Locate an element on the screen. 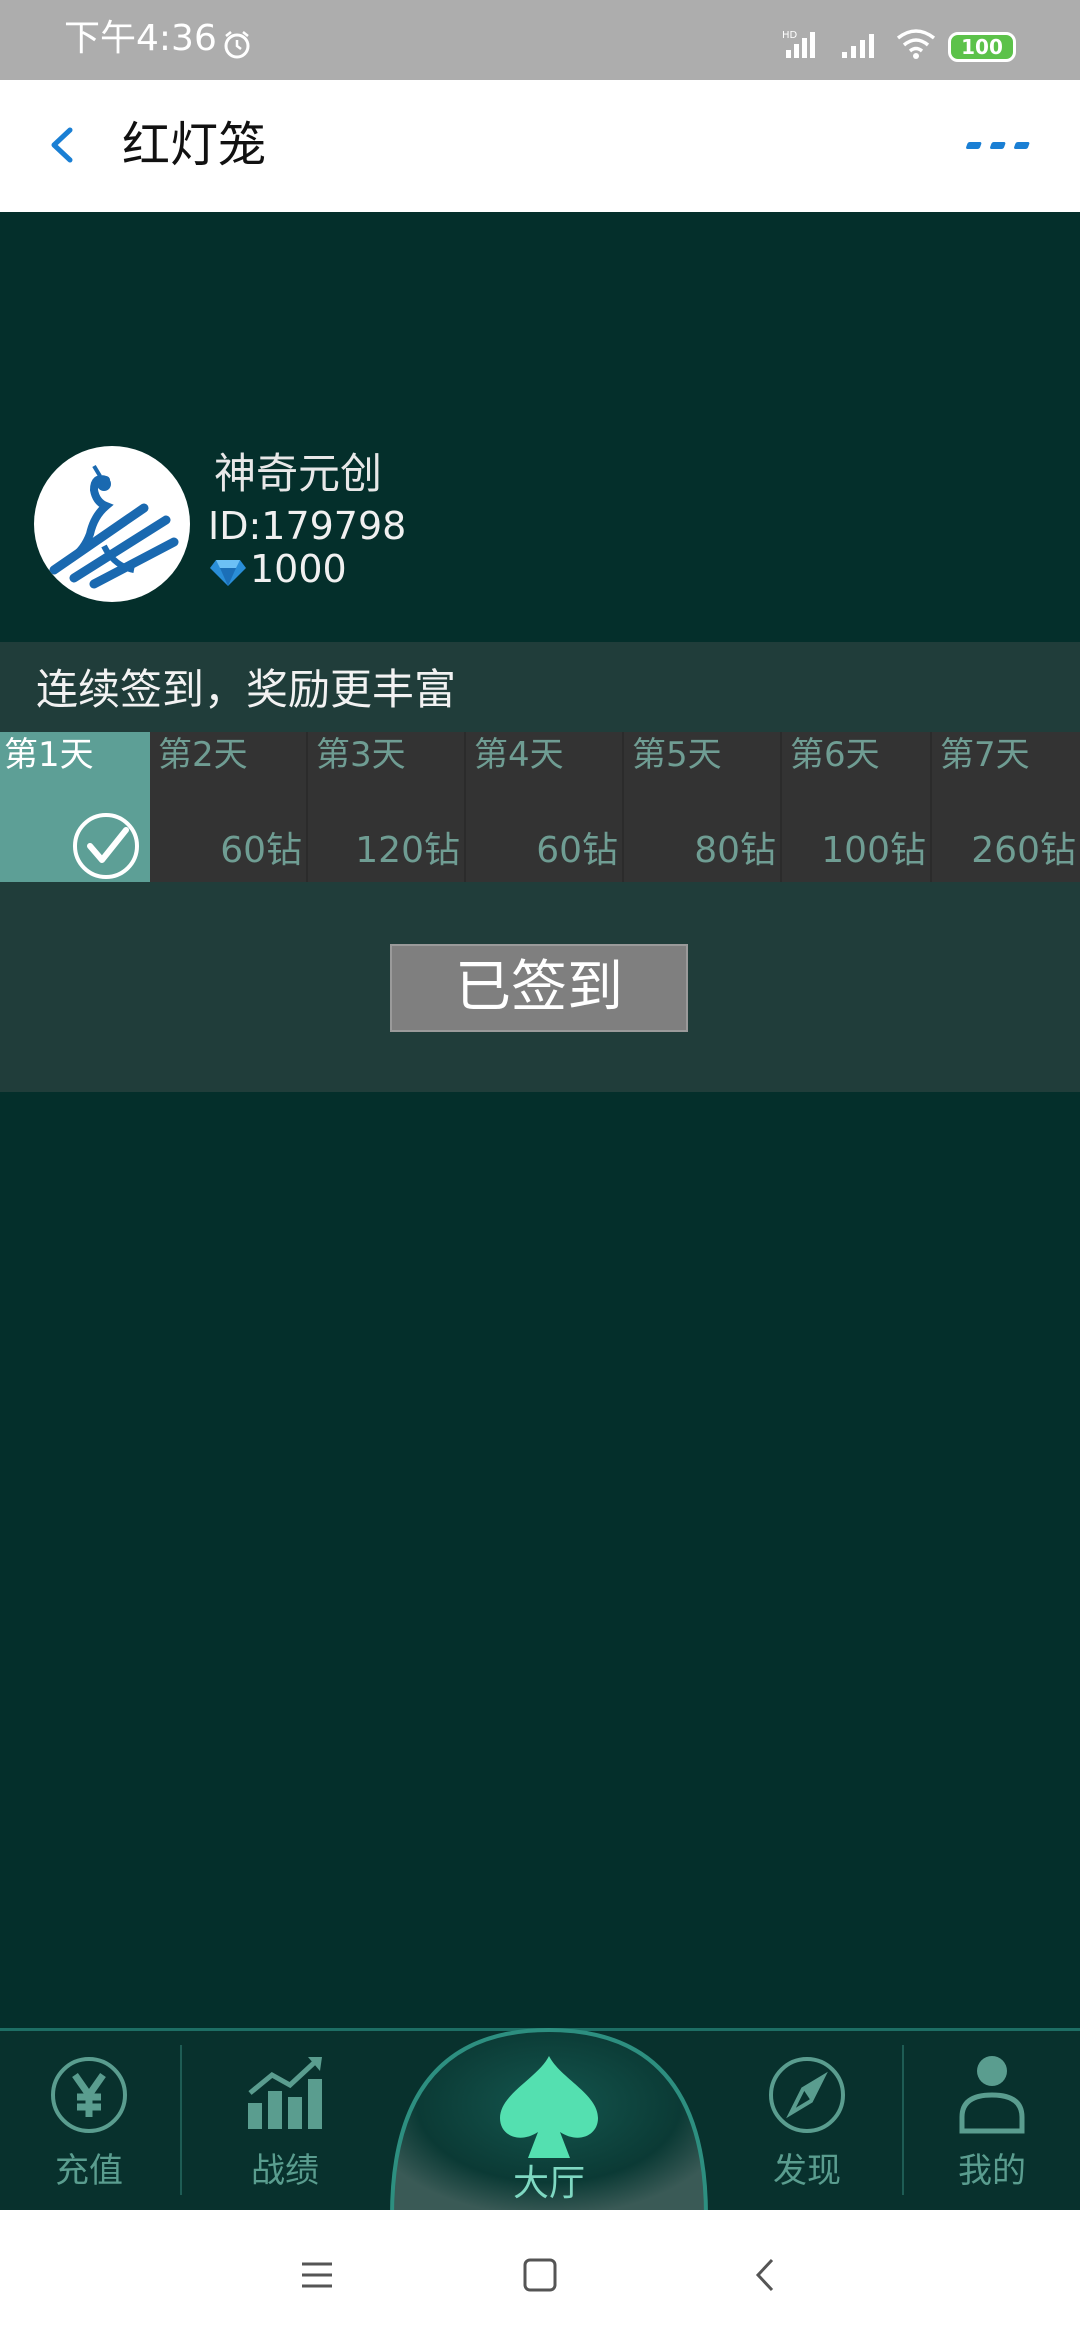  day-label: 第6天 is located at coordinates (835, 755).